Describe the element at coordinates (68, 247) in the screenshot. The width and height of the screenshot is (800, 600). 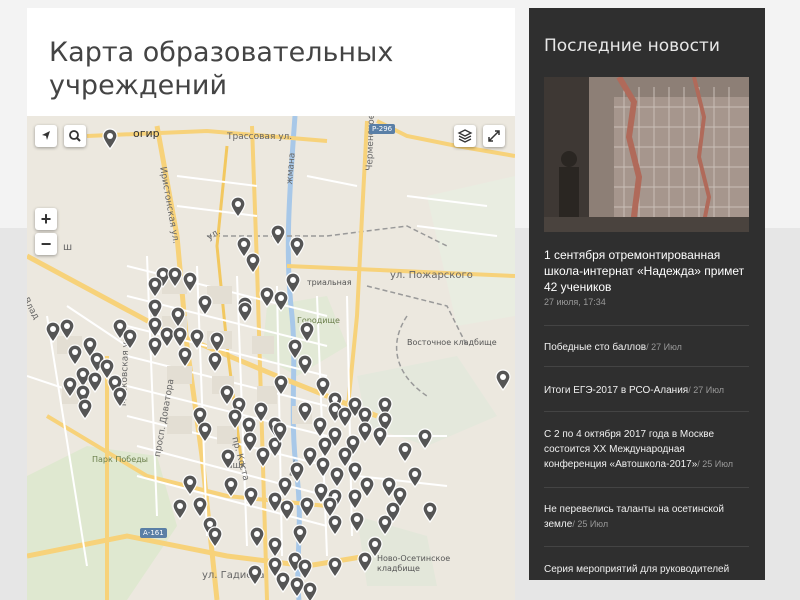
I see `map-label-sh: ш` at that location.